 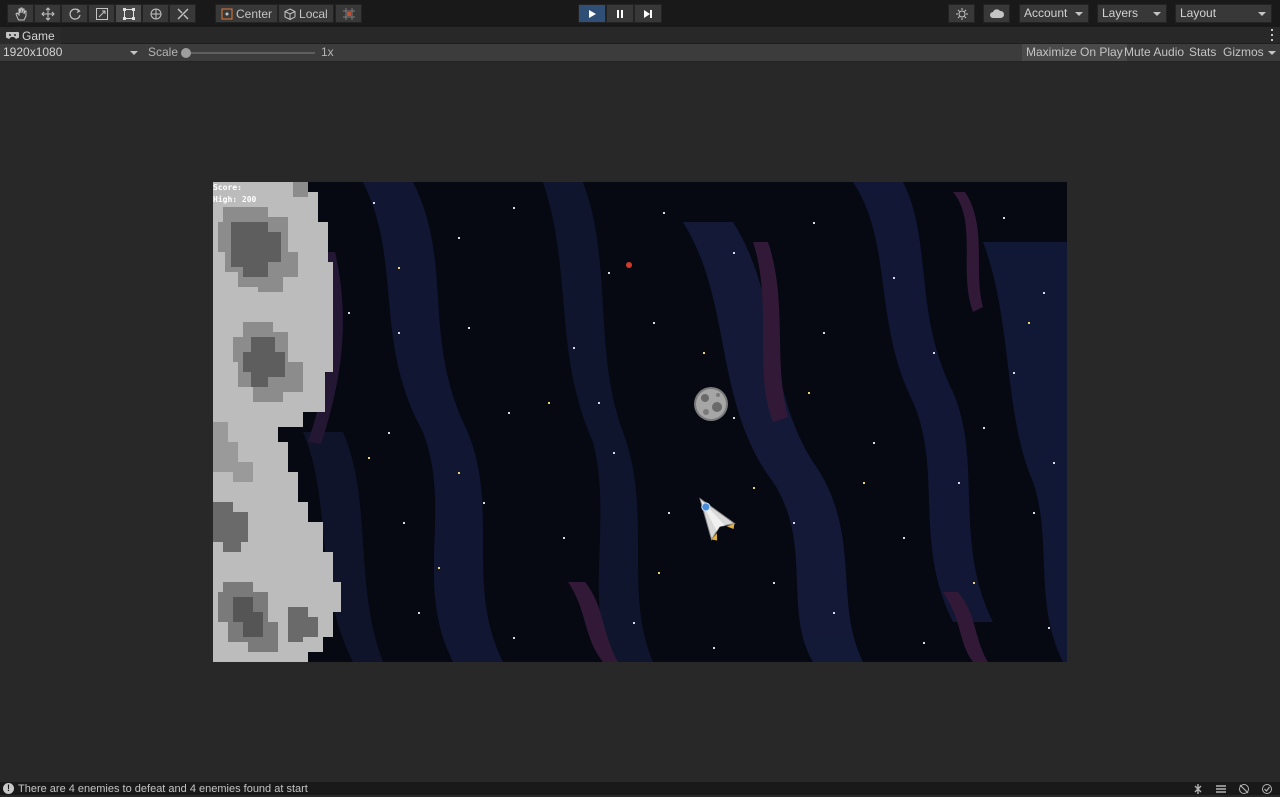 I want to click on resolution-dropdown: 1920x1080, so click(x=71, y=52).